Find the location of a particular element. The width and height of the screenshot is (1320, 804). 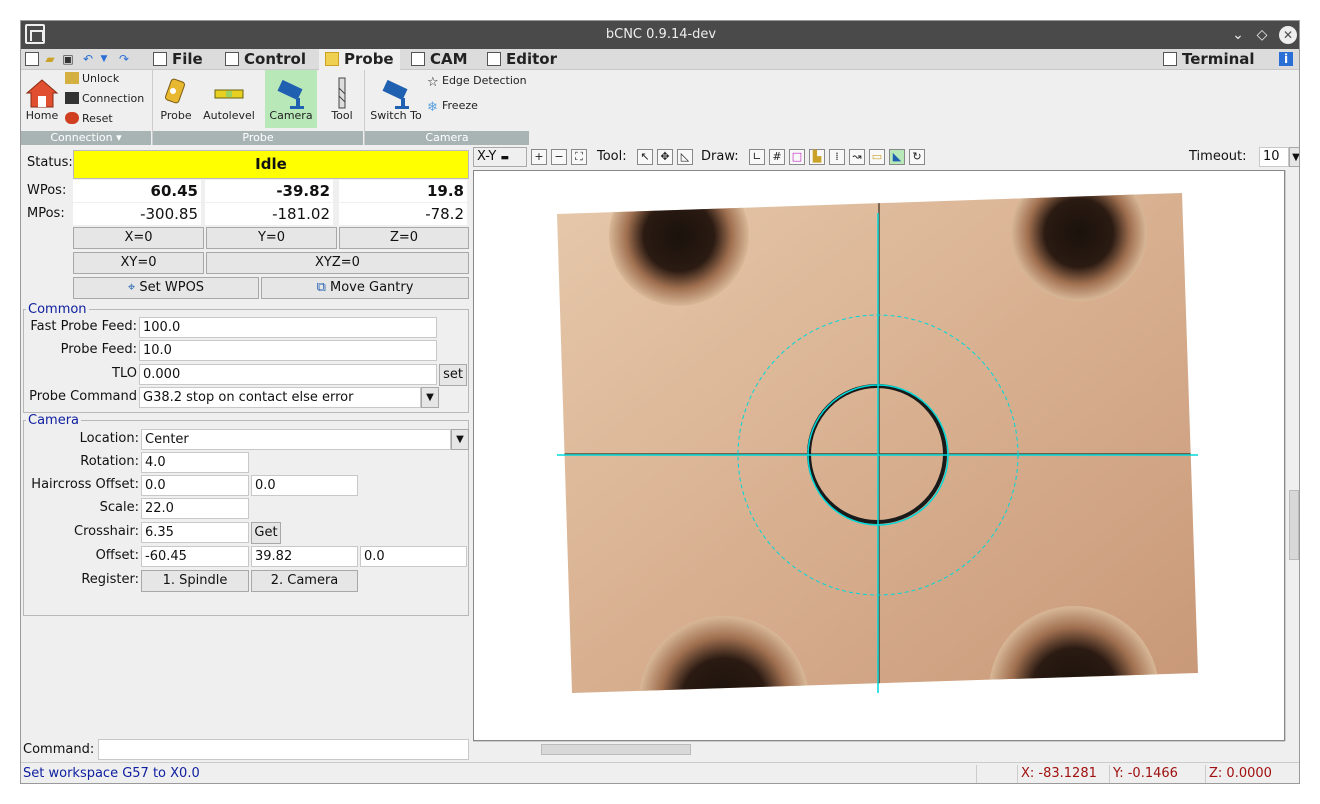

switch-to-button: Switch To is located at coordinates (396, 99).